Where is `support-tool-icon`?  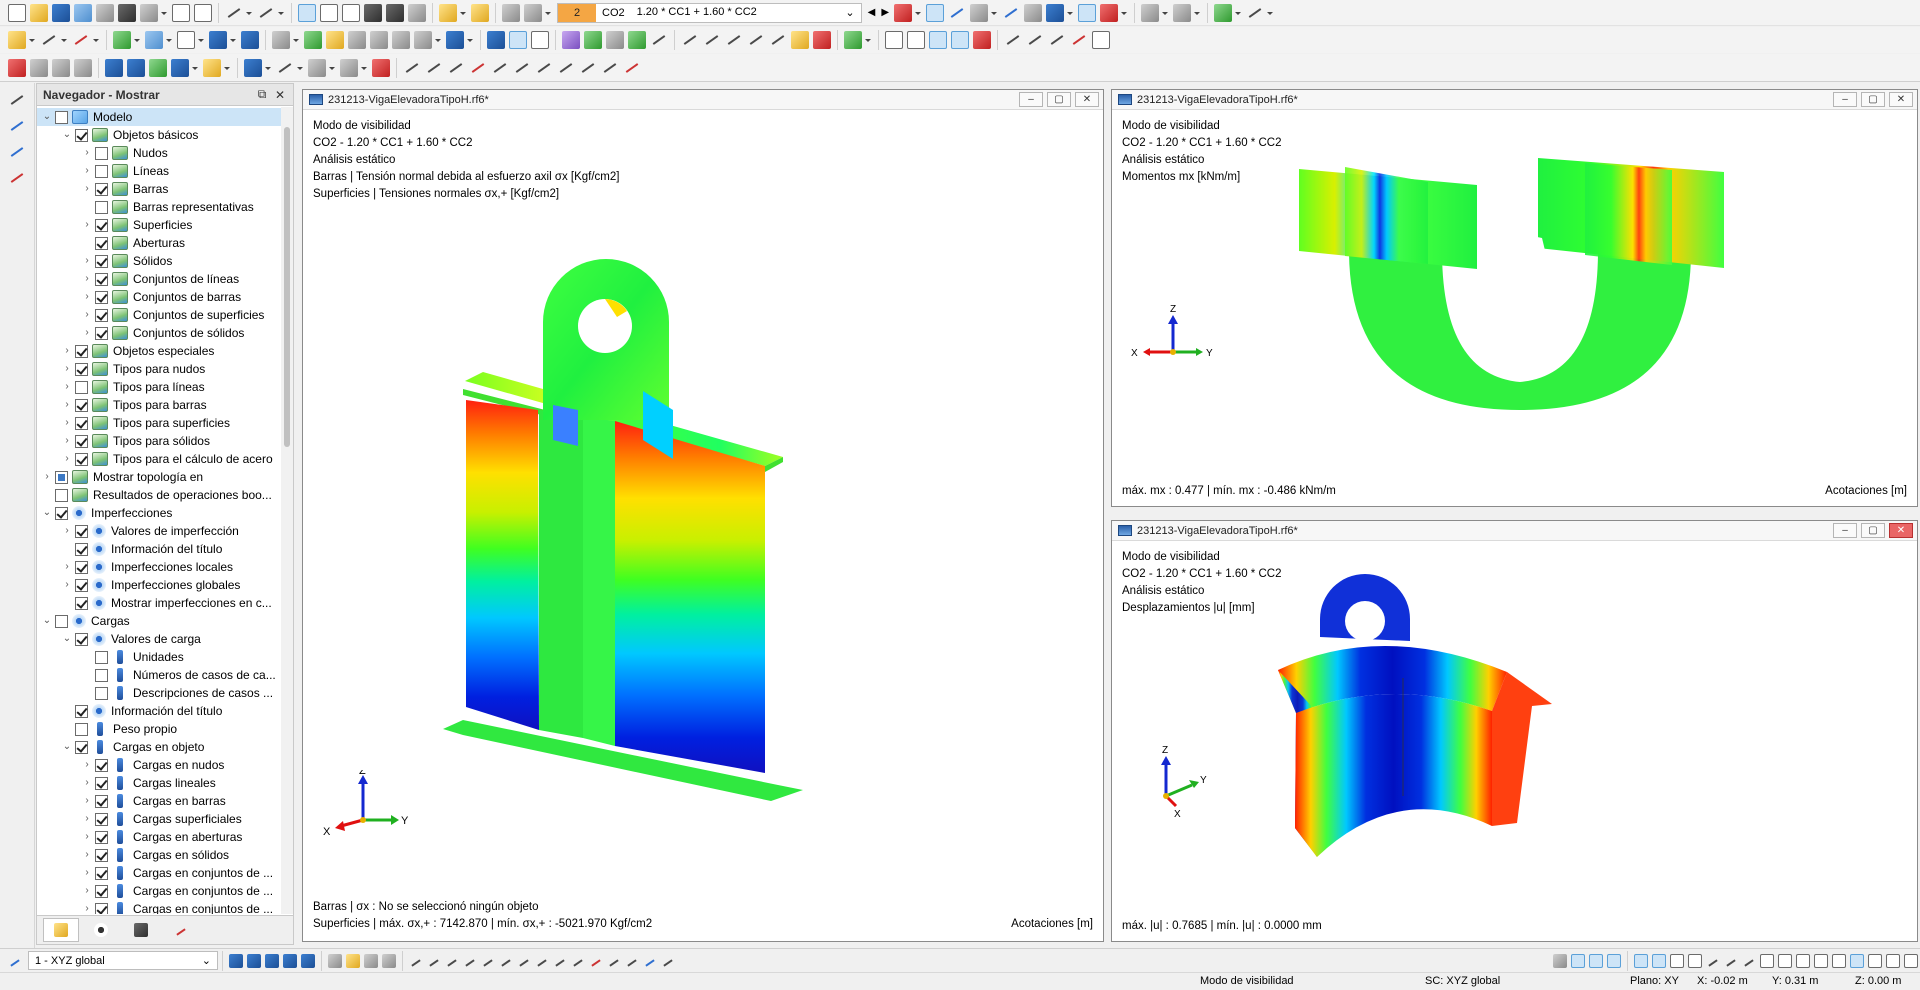 support-tool-icon is located at coordinates (218, 40).